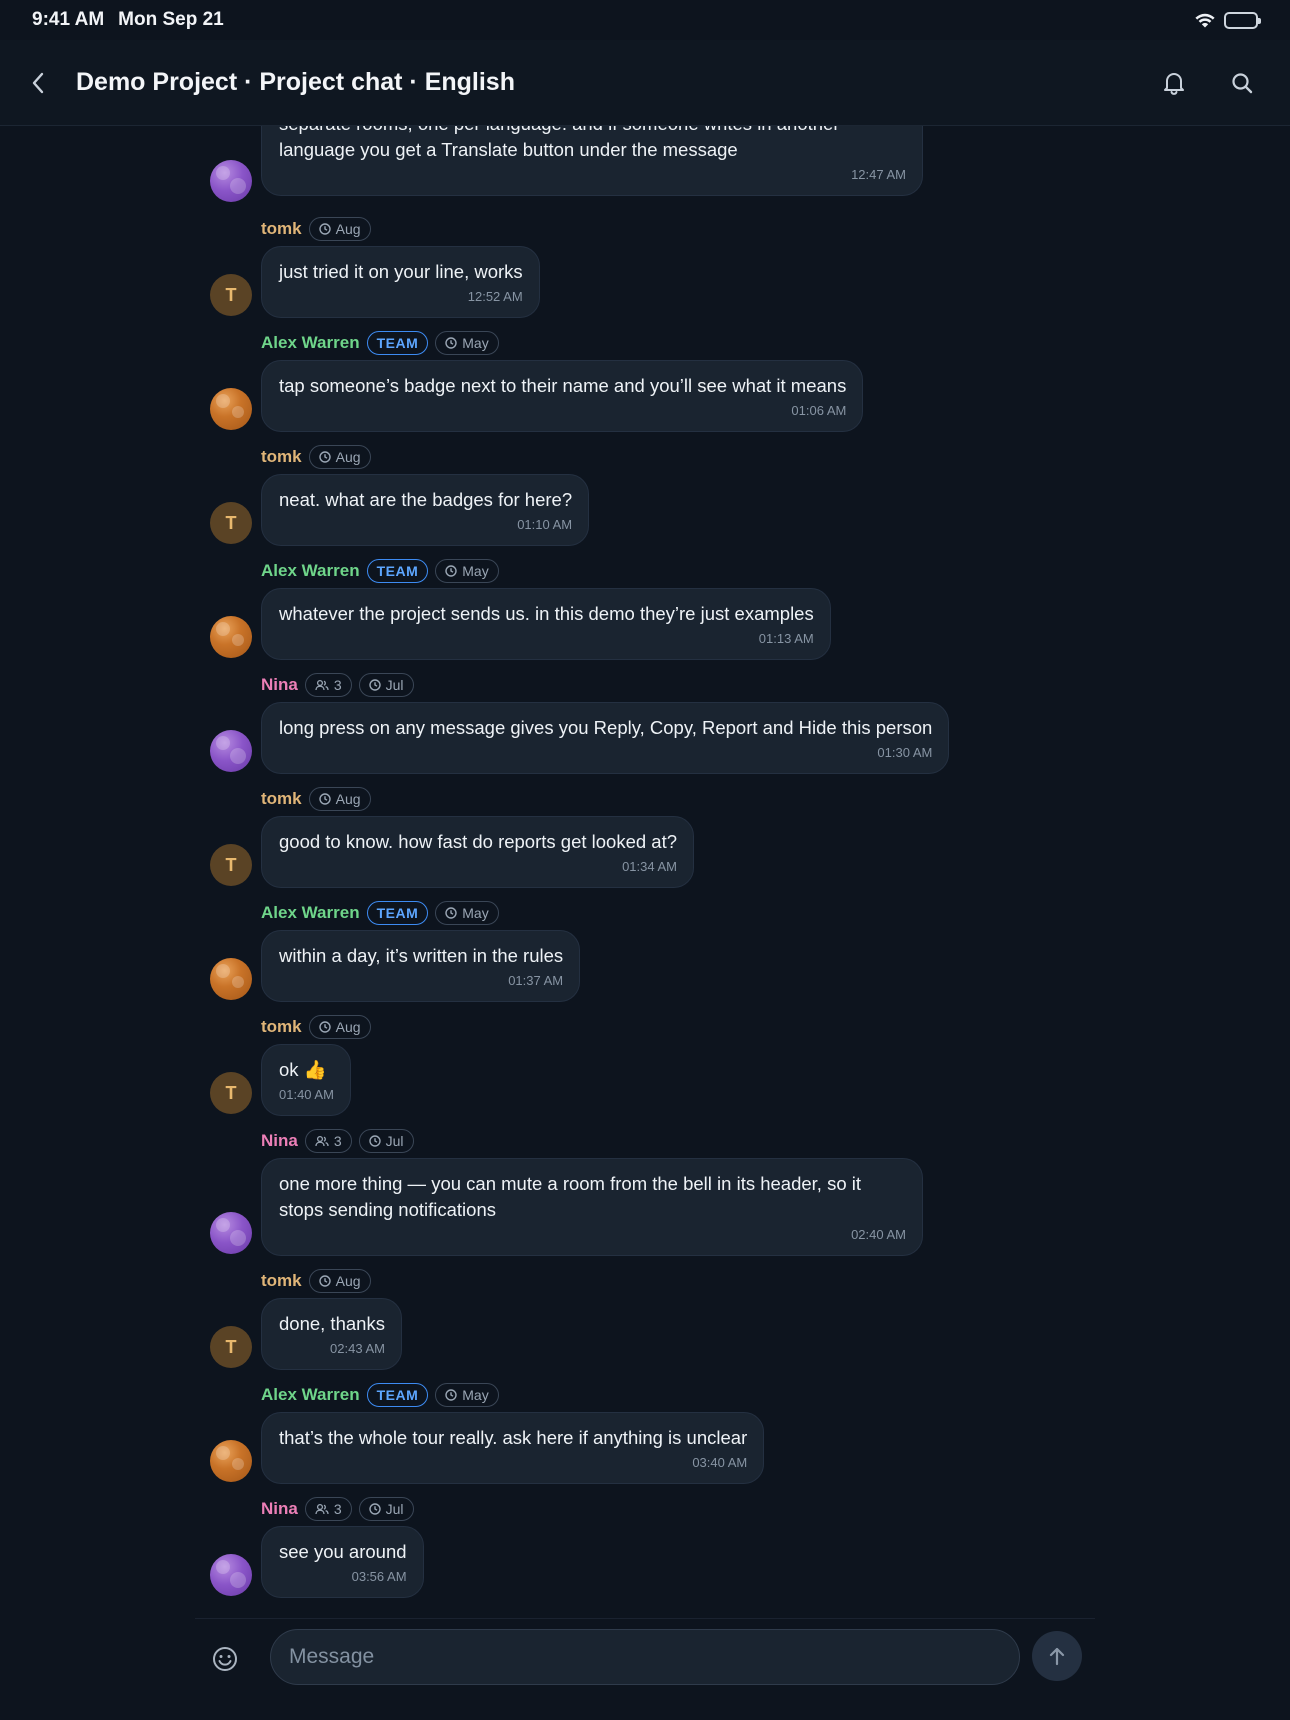 This screenshot has height=1720, width=1290. What do you see at coordinates (342, 1562) in the screenshot?
I see `message-bubble: see you around 03:56 AM` at bounding box center [342, 1562].